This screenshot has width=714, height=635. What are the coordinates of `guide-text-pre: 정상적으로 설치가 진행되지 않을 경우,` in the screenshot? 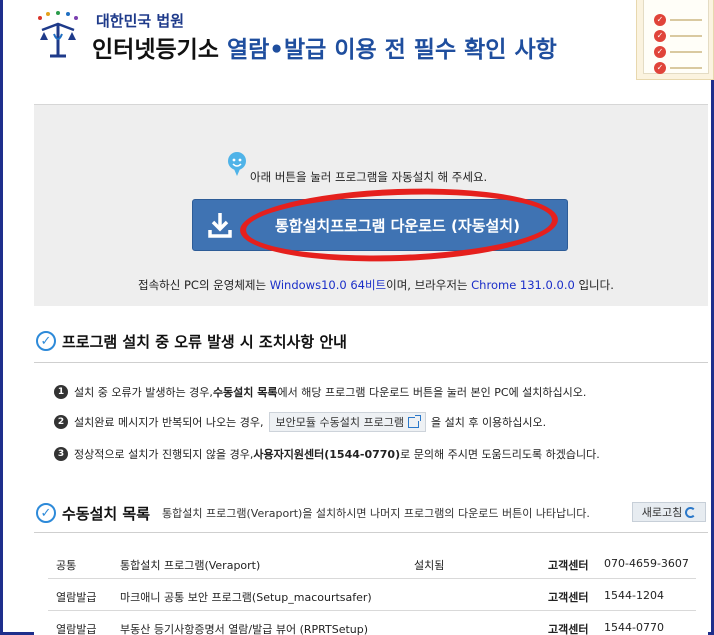 It's located at (164, 454).